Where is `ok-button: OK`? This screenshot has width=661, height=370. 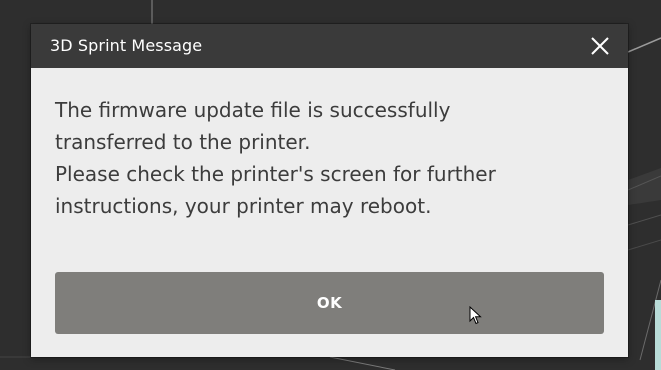 ok-button: OK is located at coordinates (329, 303).